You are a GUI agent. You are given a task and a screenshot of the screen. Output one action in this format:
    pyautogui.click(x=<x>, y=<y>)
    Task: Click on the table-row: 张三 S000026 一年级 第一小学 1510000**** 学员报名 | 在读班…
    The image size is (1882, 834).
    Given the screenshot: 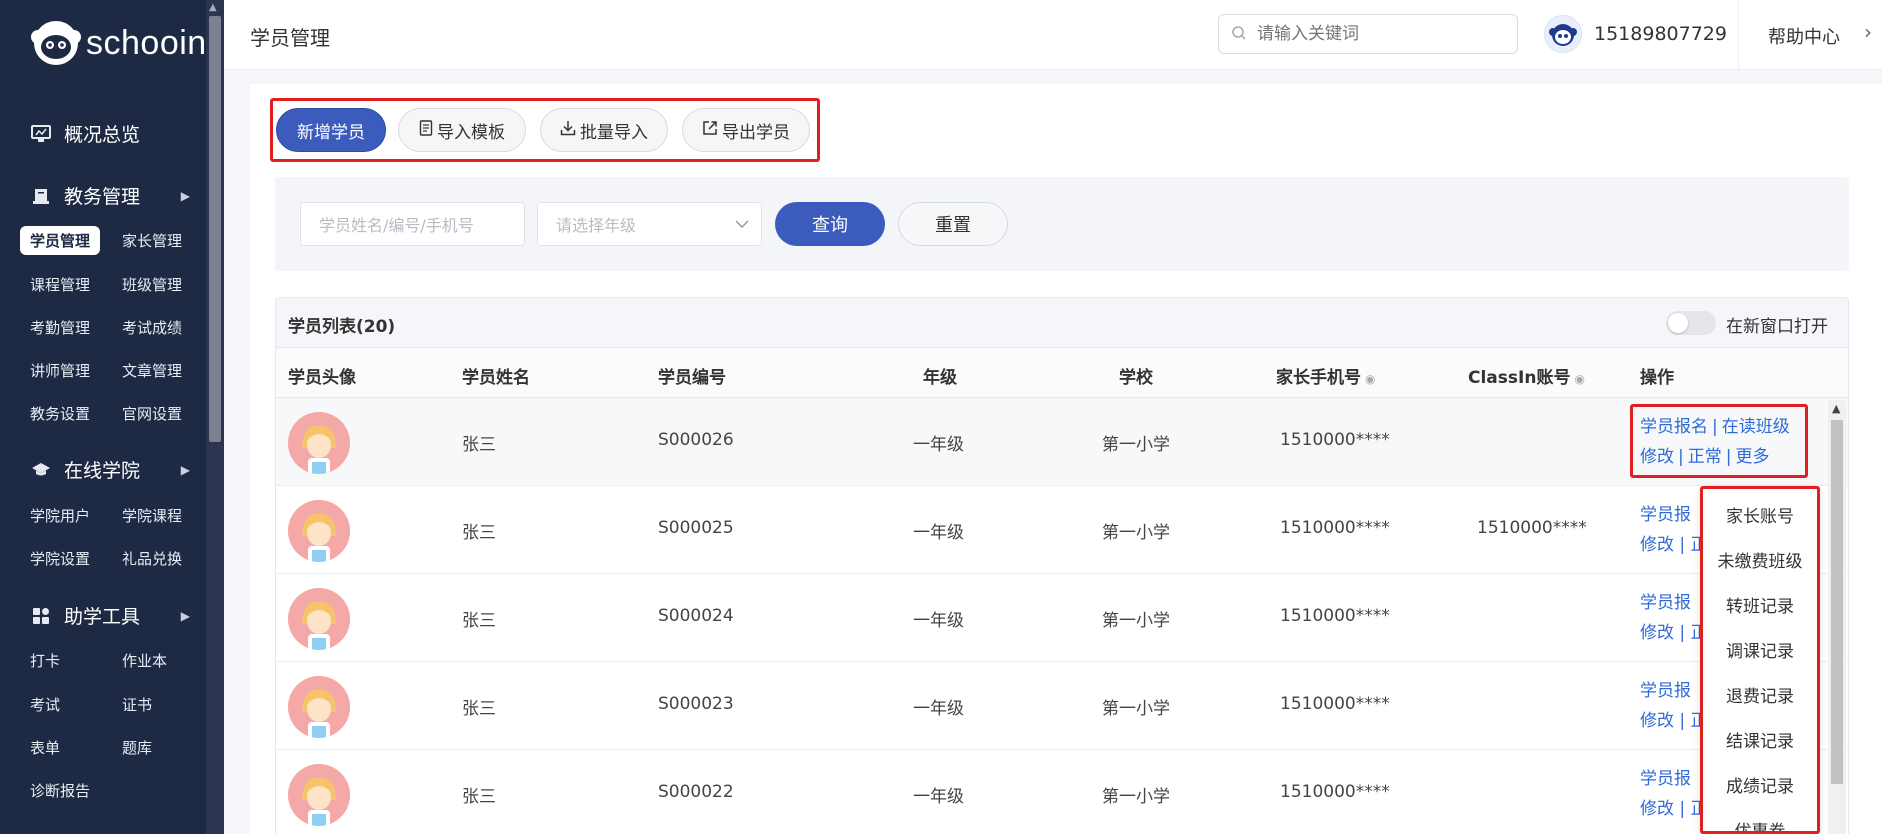 What is the action you would take?
    pyautogui.click(x=1062, y=442)
    